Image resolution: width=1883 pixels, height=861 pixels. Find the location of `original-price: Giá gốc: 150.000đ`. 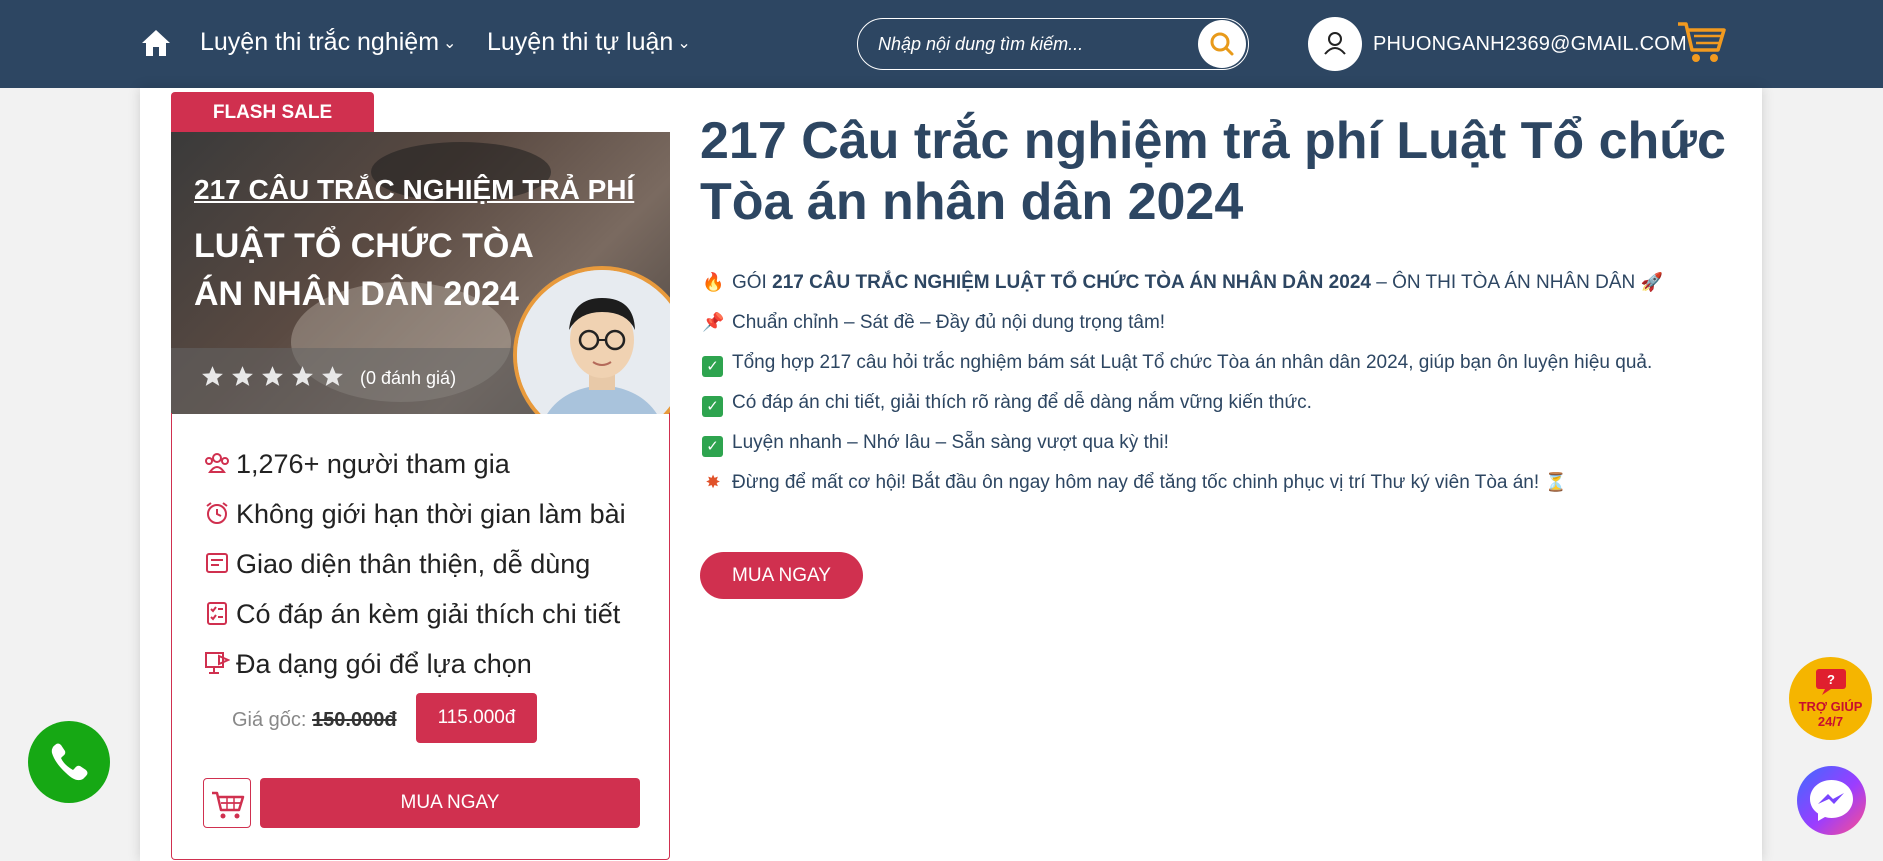

original-price: Giá gốc: 150.000đ is located at coordinates (314, 720).